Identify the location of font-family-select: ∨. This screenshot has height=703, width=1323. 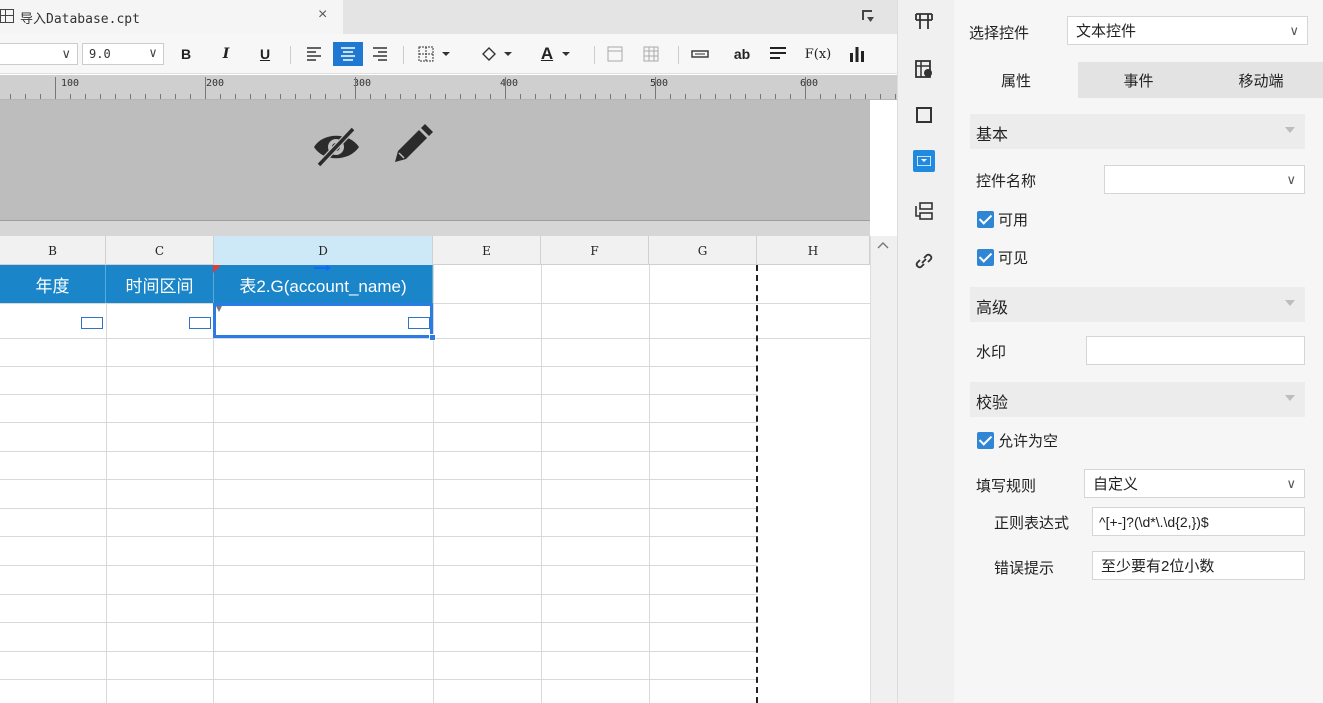
(39, 54).